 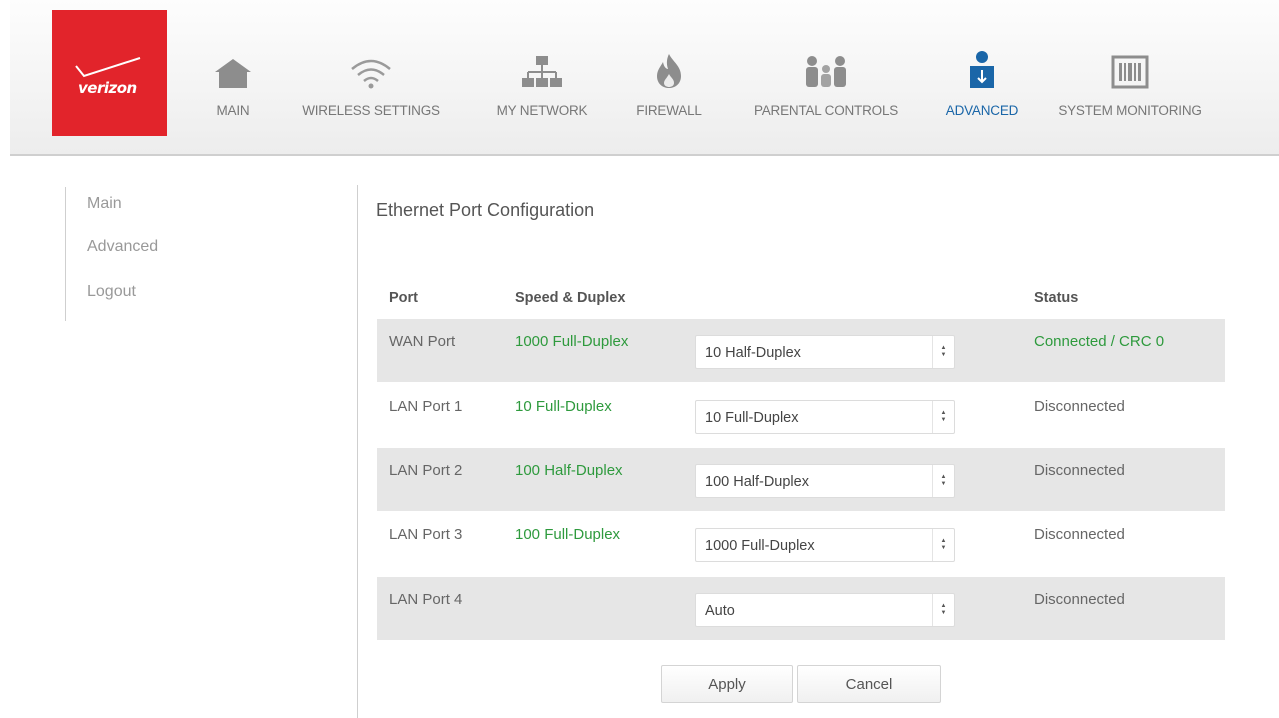 I want to click on nav-label: ADVANCED, so click(x=982, y=110).